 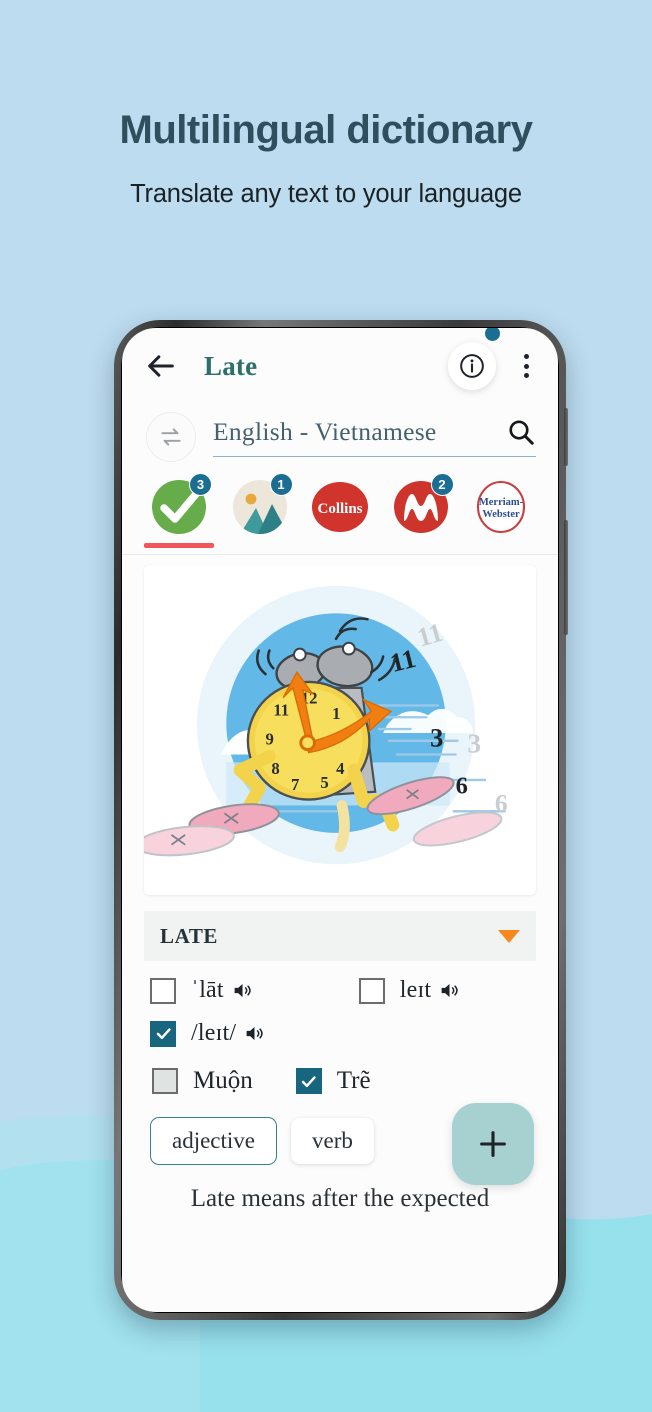 What do you see at coordinates (207, 990) in the screenshot?
I see `pronunciation-text: ˈlāt` at bounding box center [207, 990].